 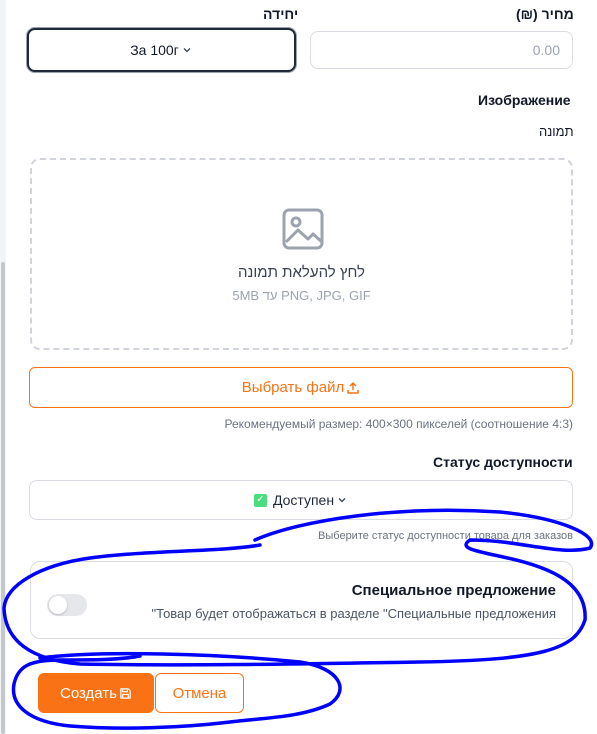 What do you see at coordinates (503, 462) in the screenshot?
I see `availability-title: Статус доступности` at bounding box center [503, 462].